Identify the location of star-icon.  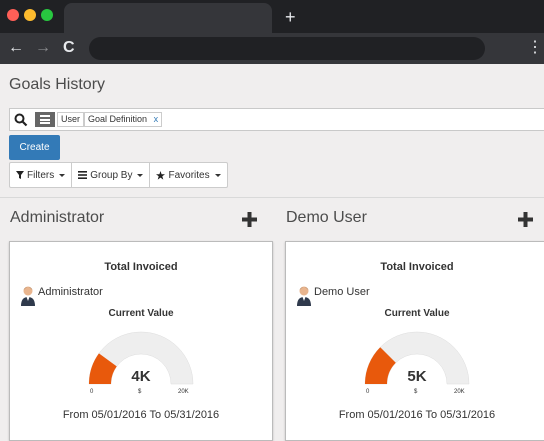
(161, 175).